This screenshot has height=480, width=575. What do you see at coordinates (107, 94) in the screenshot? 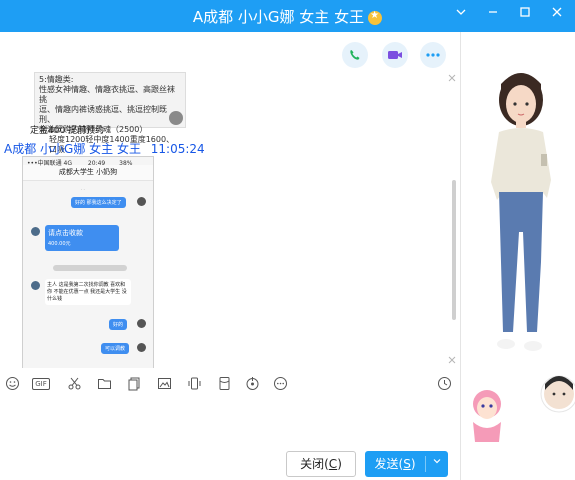
I see `image-text-line: 性感女神情趣、情趣衣挑逗、高跟丝袜挑` at bounding box center [107, 94].